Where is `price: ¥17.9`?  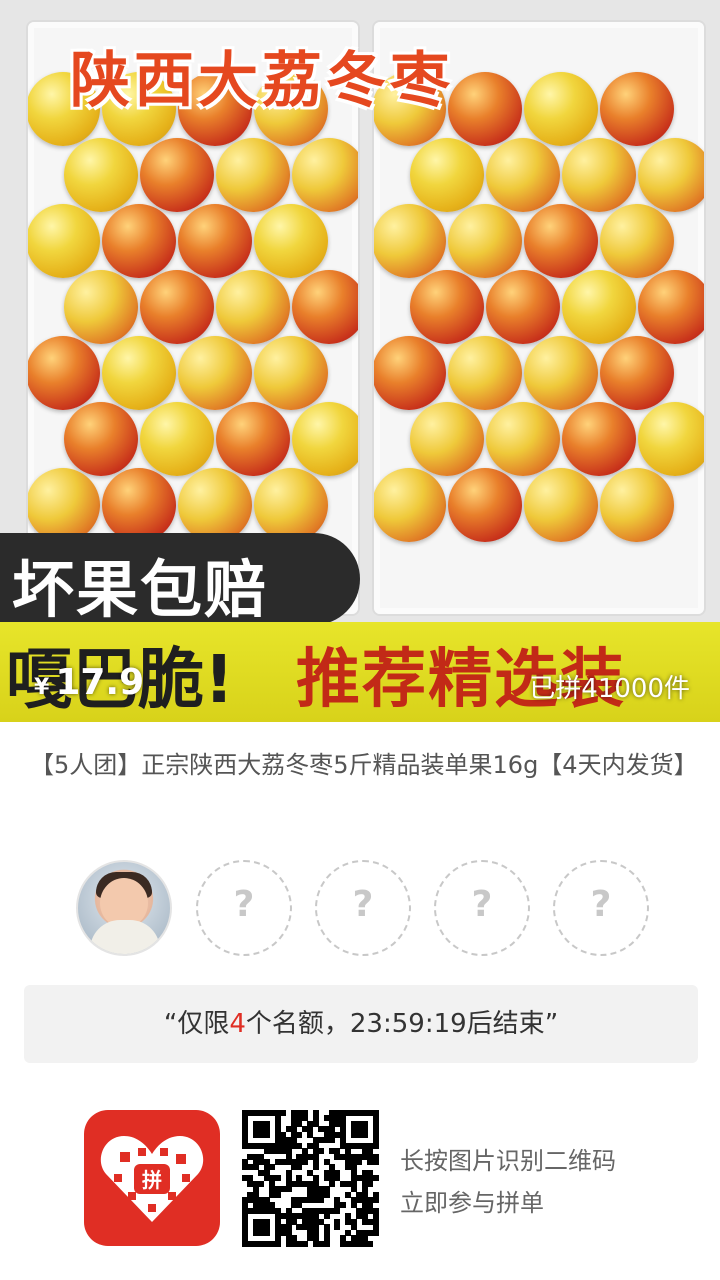 price: ¥17.9 is located at coordinates (89, 682).